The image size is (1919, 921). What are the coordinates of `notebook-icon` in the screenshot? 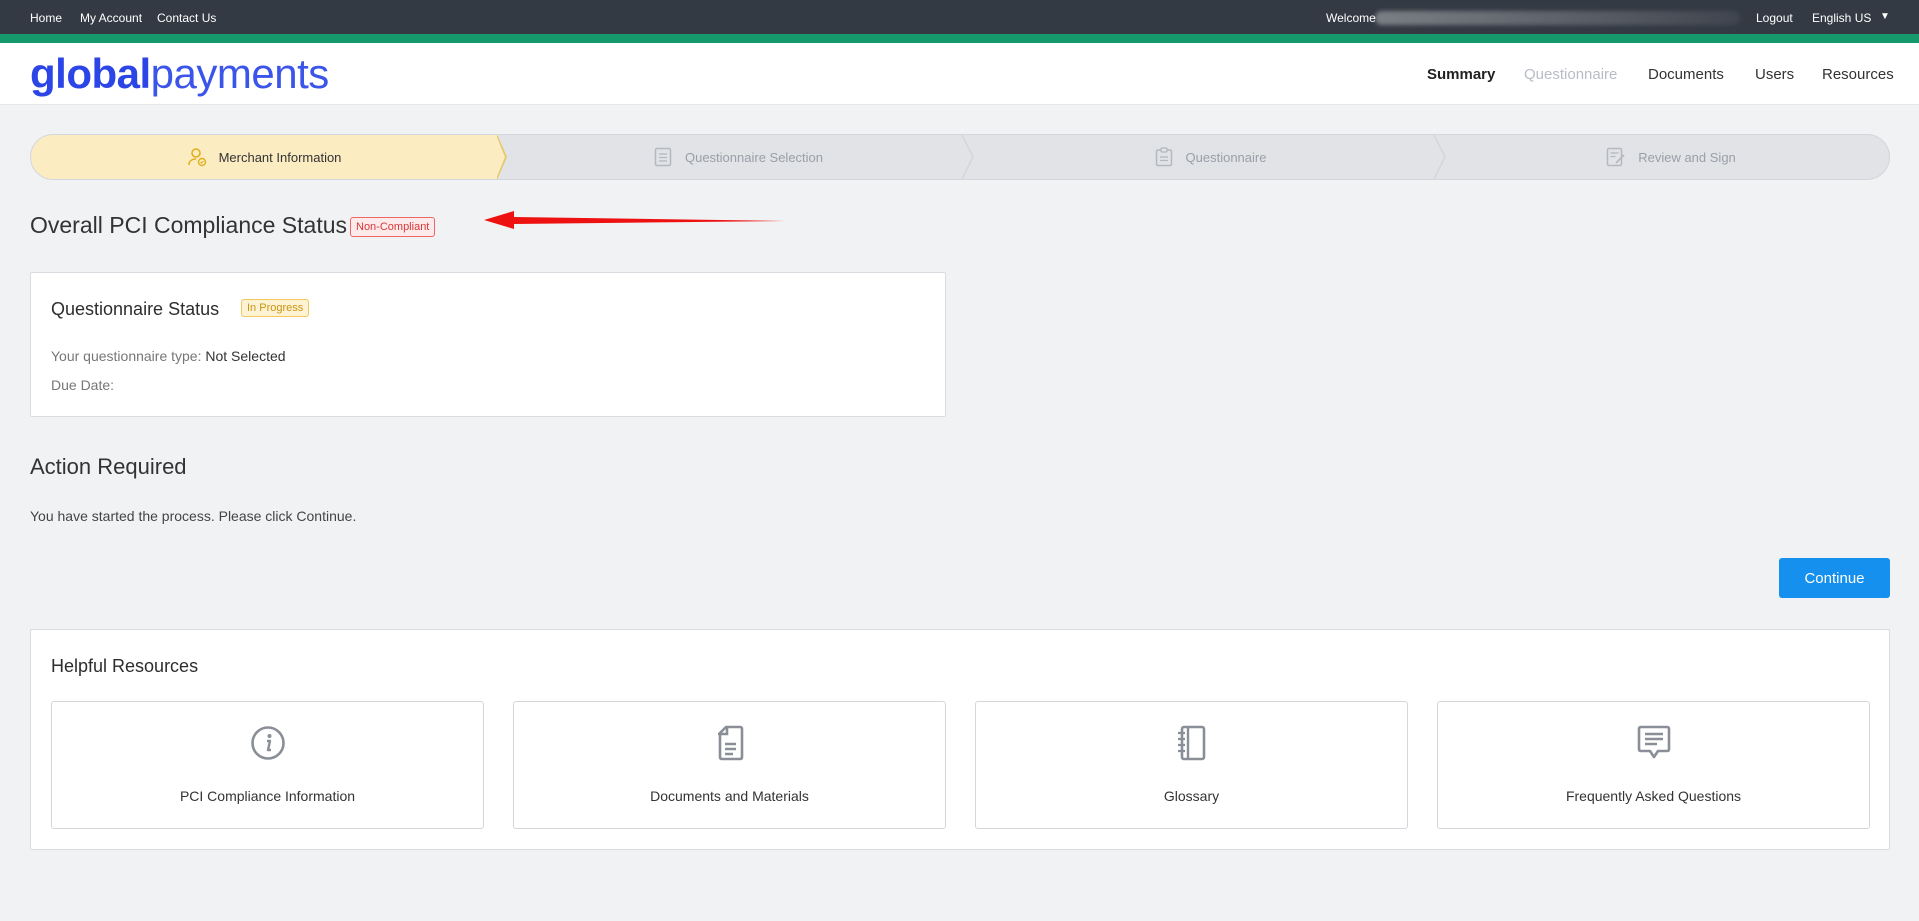 It's located at (1192, 743).